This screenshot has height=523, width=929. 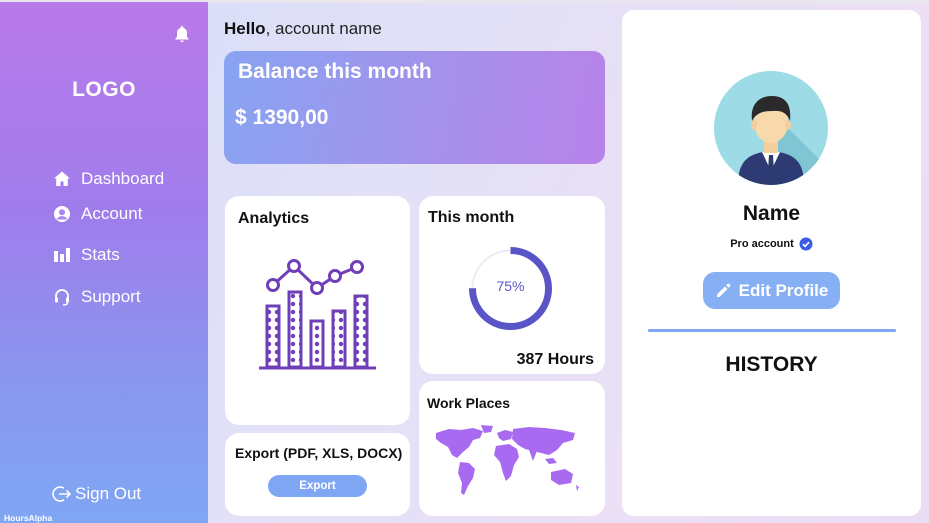 What do you see at coordinates (335, 71) in the screenshot?
I see `balance-title: Balance this month` at bounding box center [335, 71].